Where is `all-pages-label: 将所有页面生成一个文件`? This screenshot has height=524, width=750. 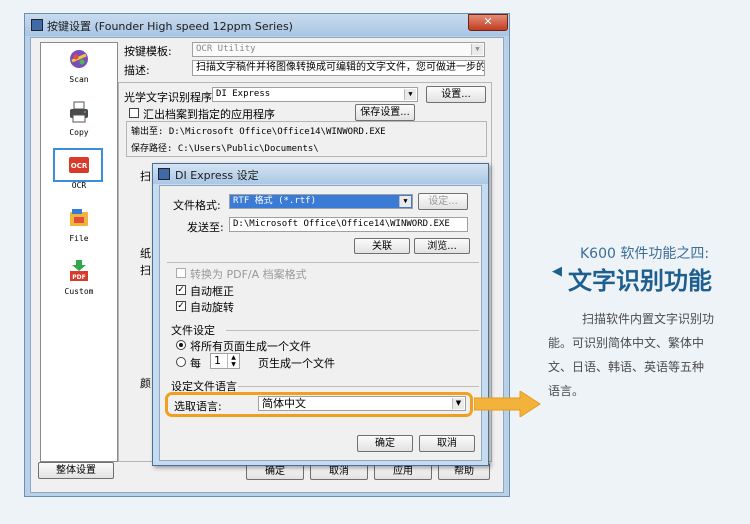
all-pages-label: 将所有页面生成一个文件 is located at coordinates (250, 346).